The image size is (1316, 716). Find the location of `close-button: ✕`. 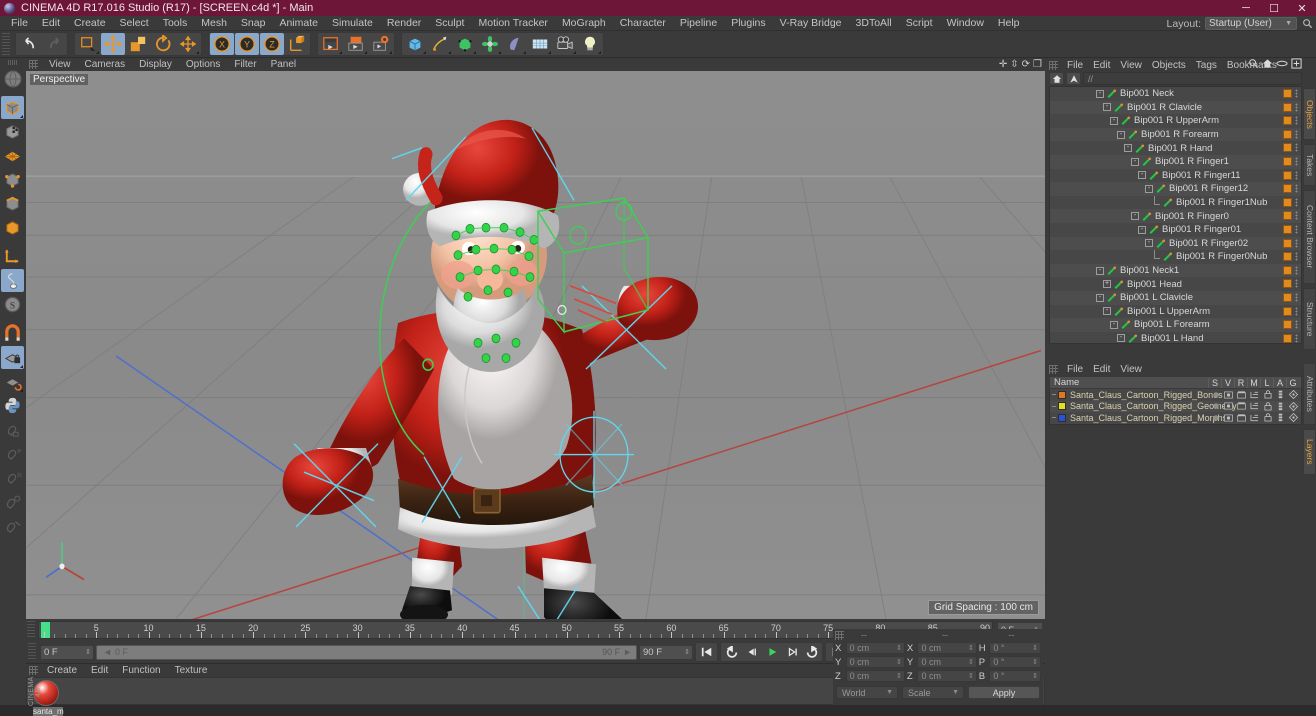

close-button: ✕ is located at coordinates (1302, 8).